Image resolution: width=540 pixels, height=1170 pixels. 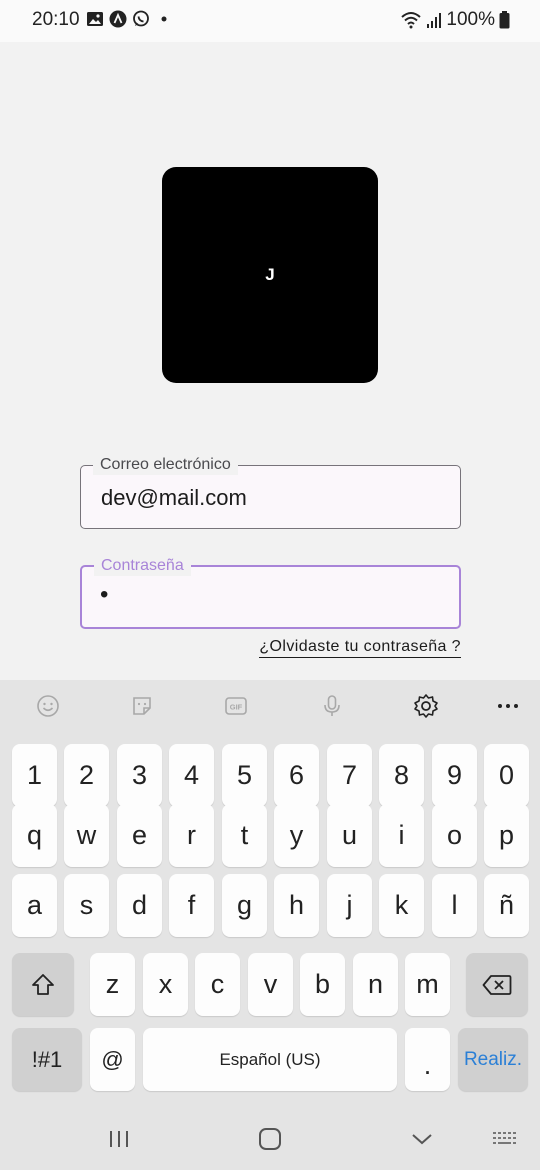 I want to click on backspace-icon, so click(x=497, y=984).